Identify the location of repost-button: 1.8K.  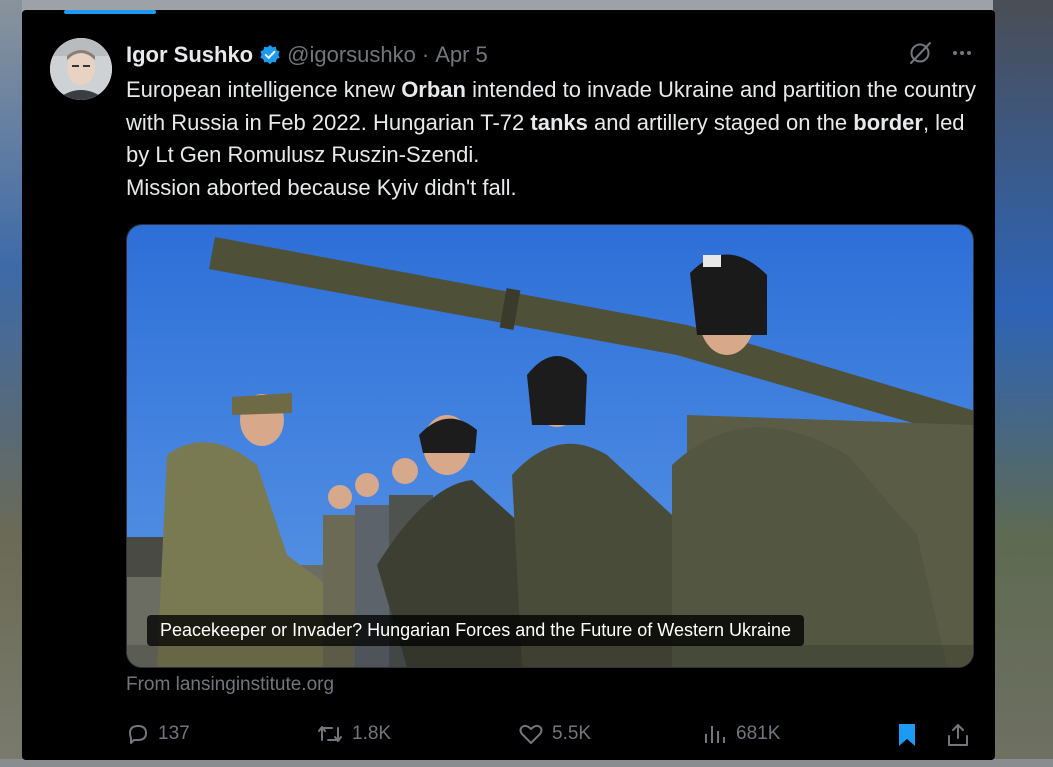
(353, 734).